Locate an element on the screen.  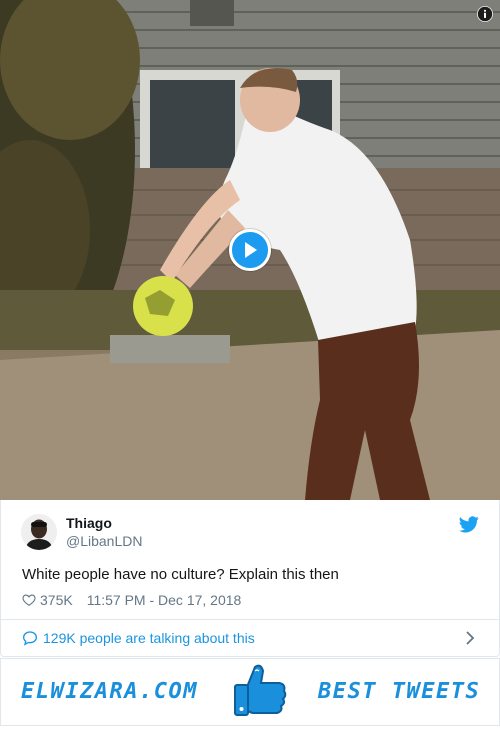
tweet-timestamp: 11:57 PM - Dec 17, 2018 is located at coordinates (164, 600).